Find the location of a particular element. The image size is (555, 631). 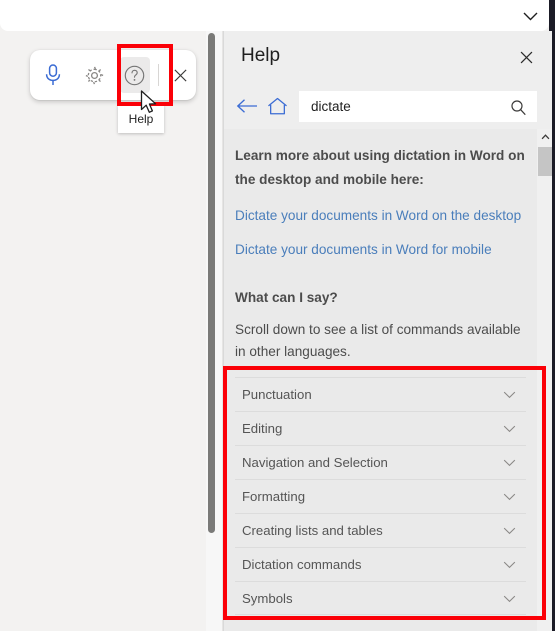

toolbar-divider is located at coordinates (159, 75).